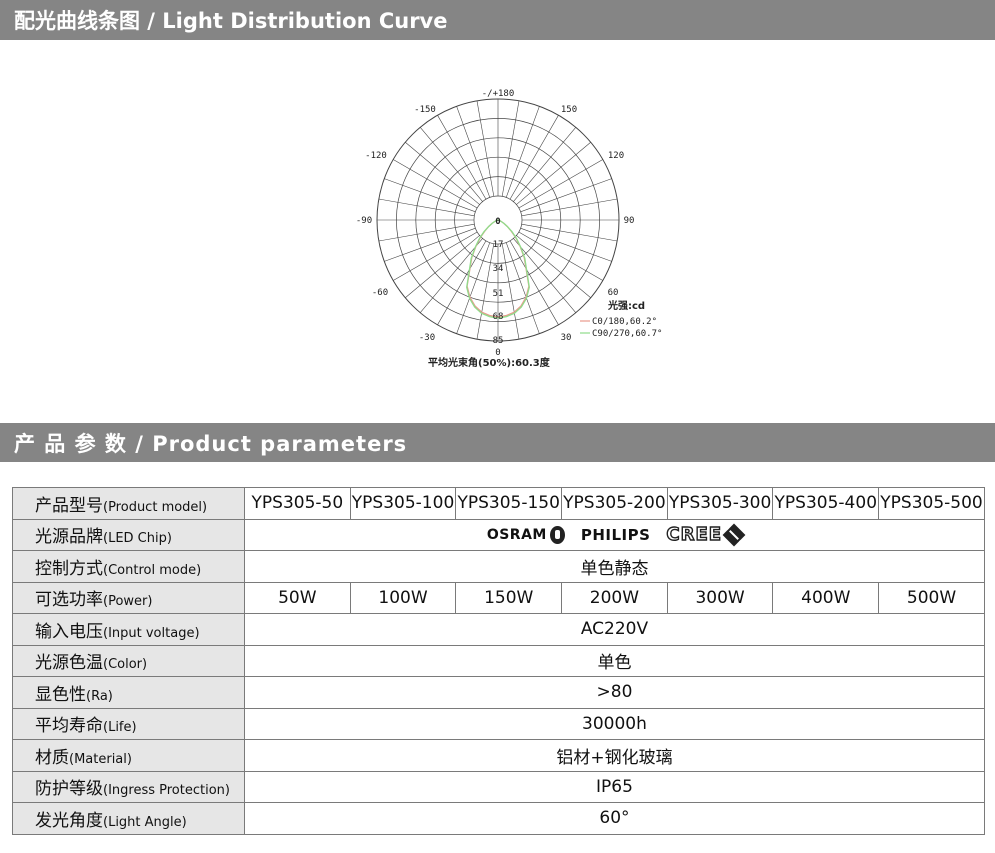 This screenshot has width=995, height=853. Describe the element at coordinates (69, 631) in the screenshot. I see `param-label-cn: 输入电压` at that location.